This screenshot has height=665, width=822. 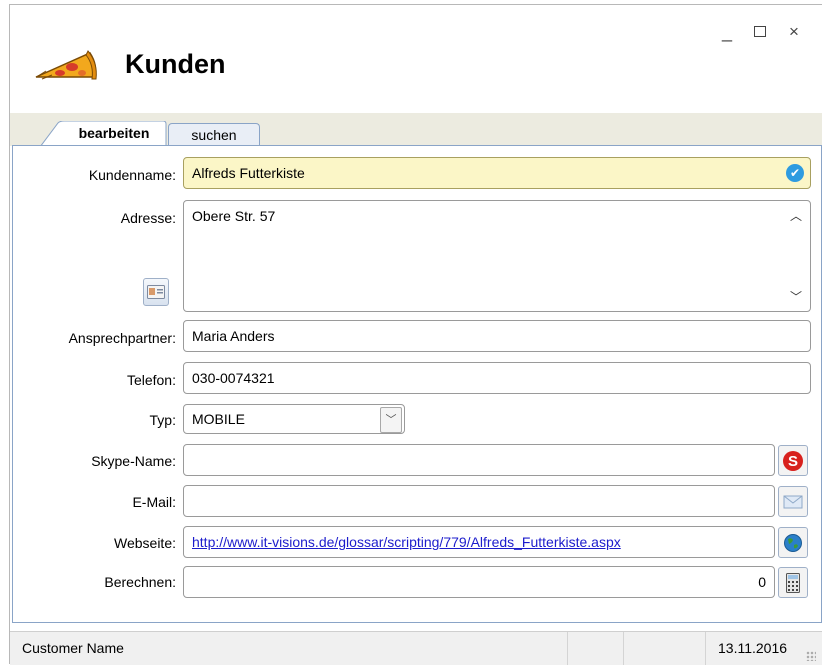 I want to click on typ-label: Typ:, so click(x=162, y=420).